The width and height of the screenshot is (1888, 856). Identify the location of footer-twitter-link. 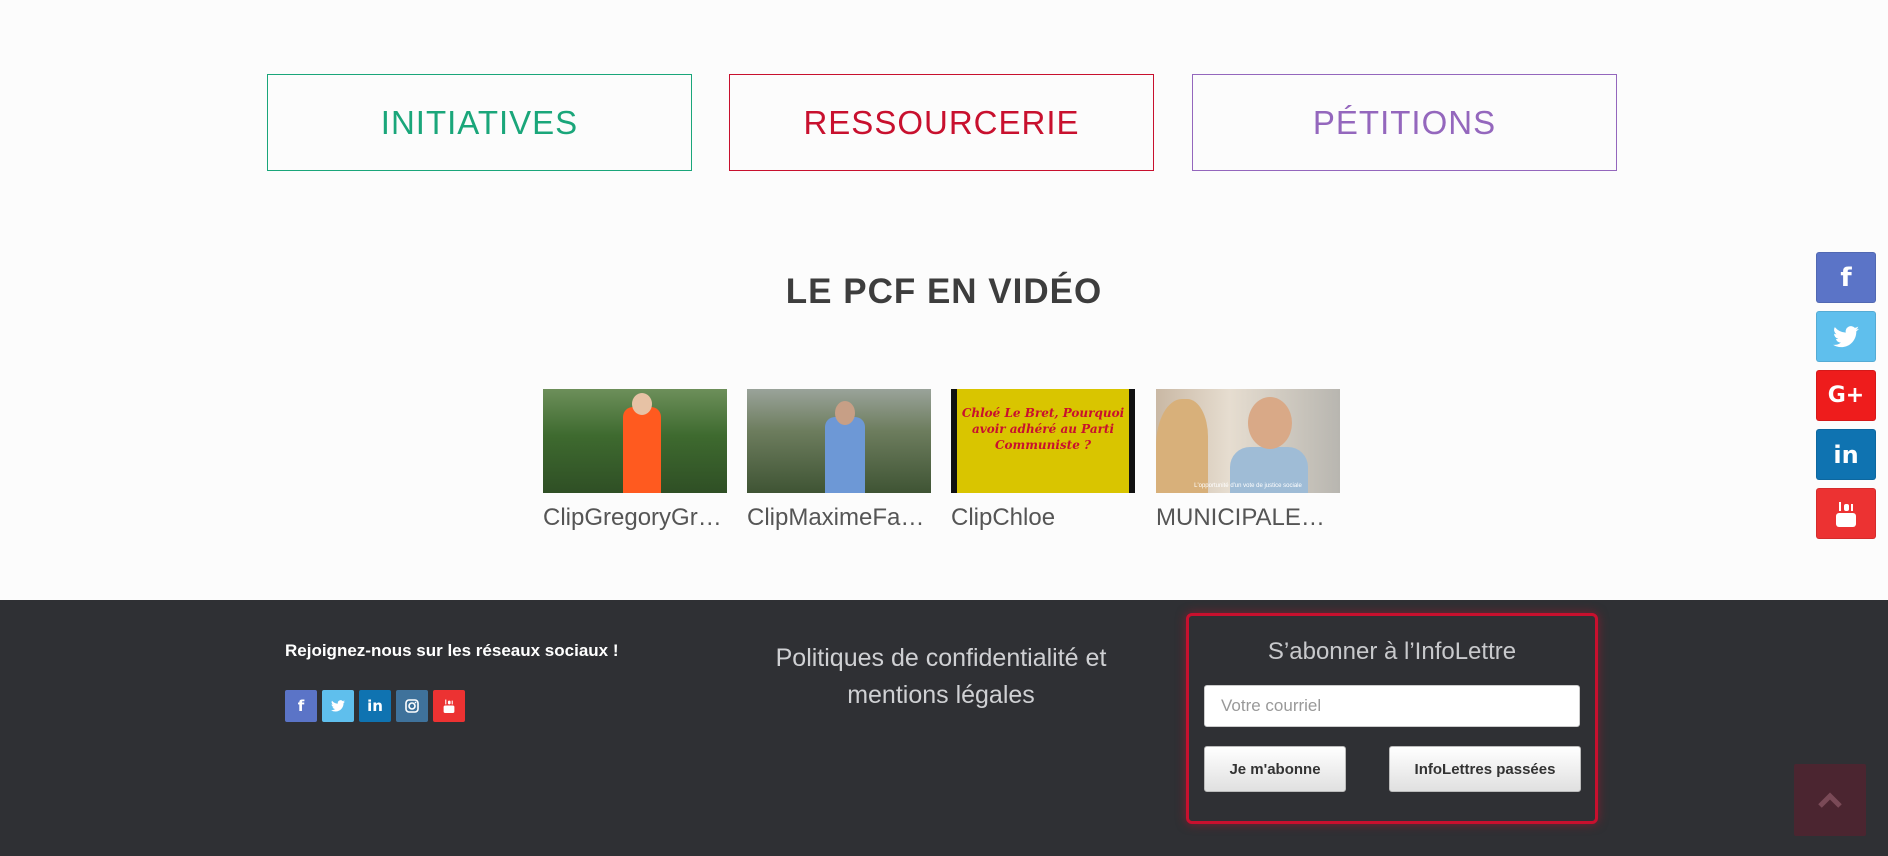
(338, 706).